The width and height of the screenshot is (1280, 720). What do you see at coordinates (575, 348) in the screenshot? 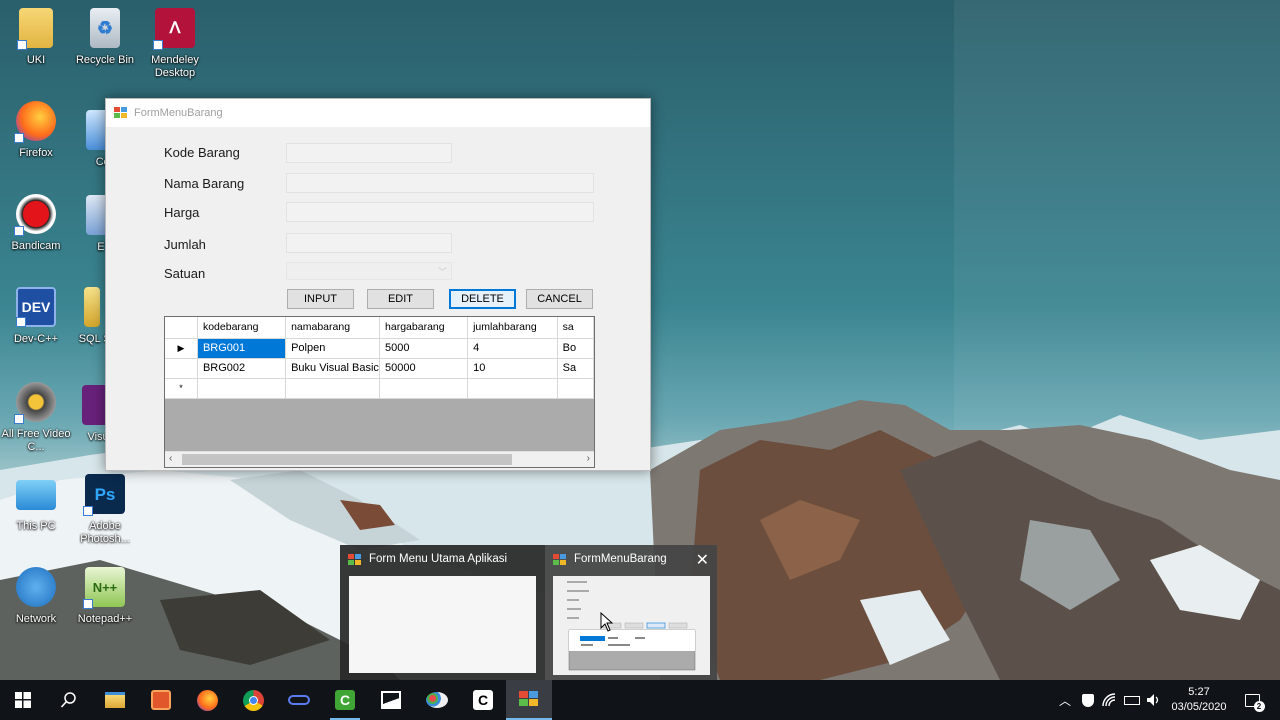
I see `grid-cell: Bo` at bounding box center [575, 348].